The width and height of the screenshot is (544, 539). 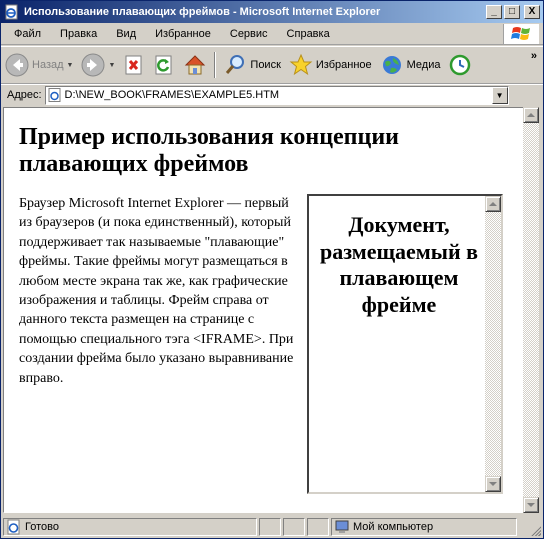 I want to click on close-icon: X, so click(x=532, y=11).